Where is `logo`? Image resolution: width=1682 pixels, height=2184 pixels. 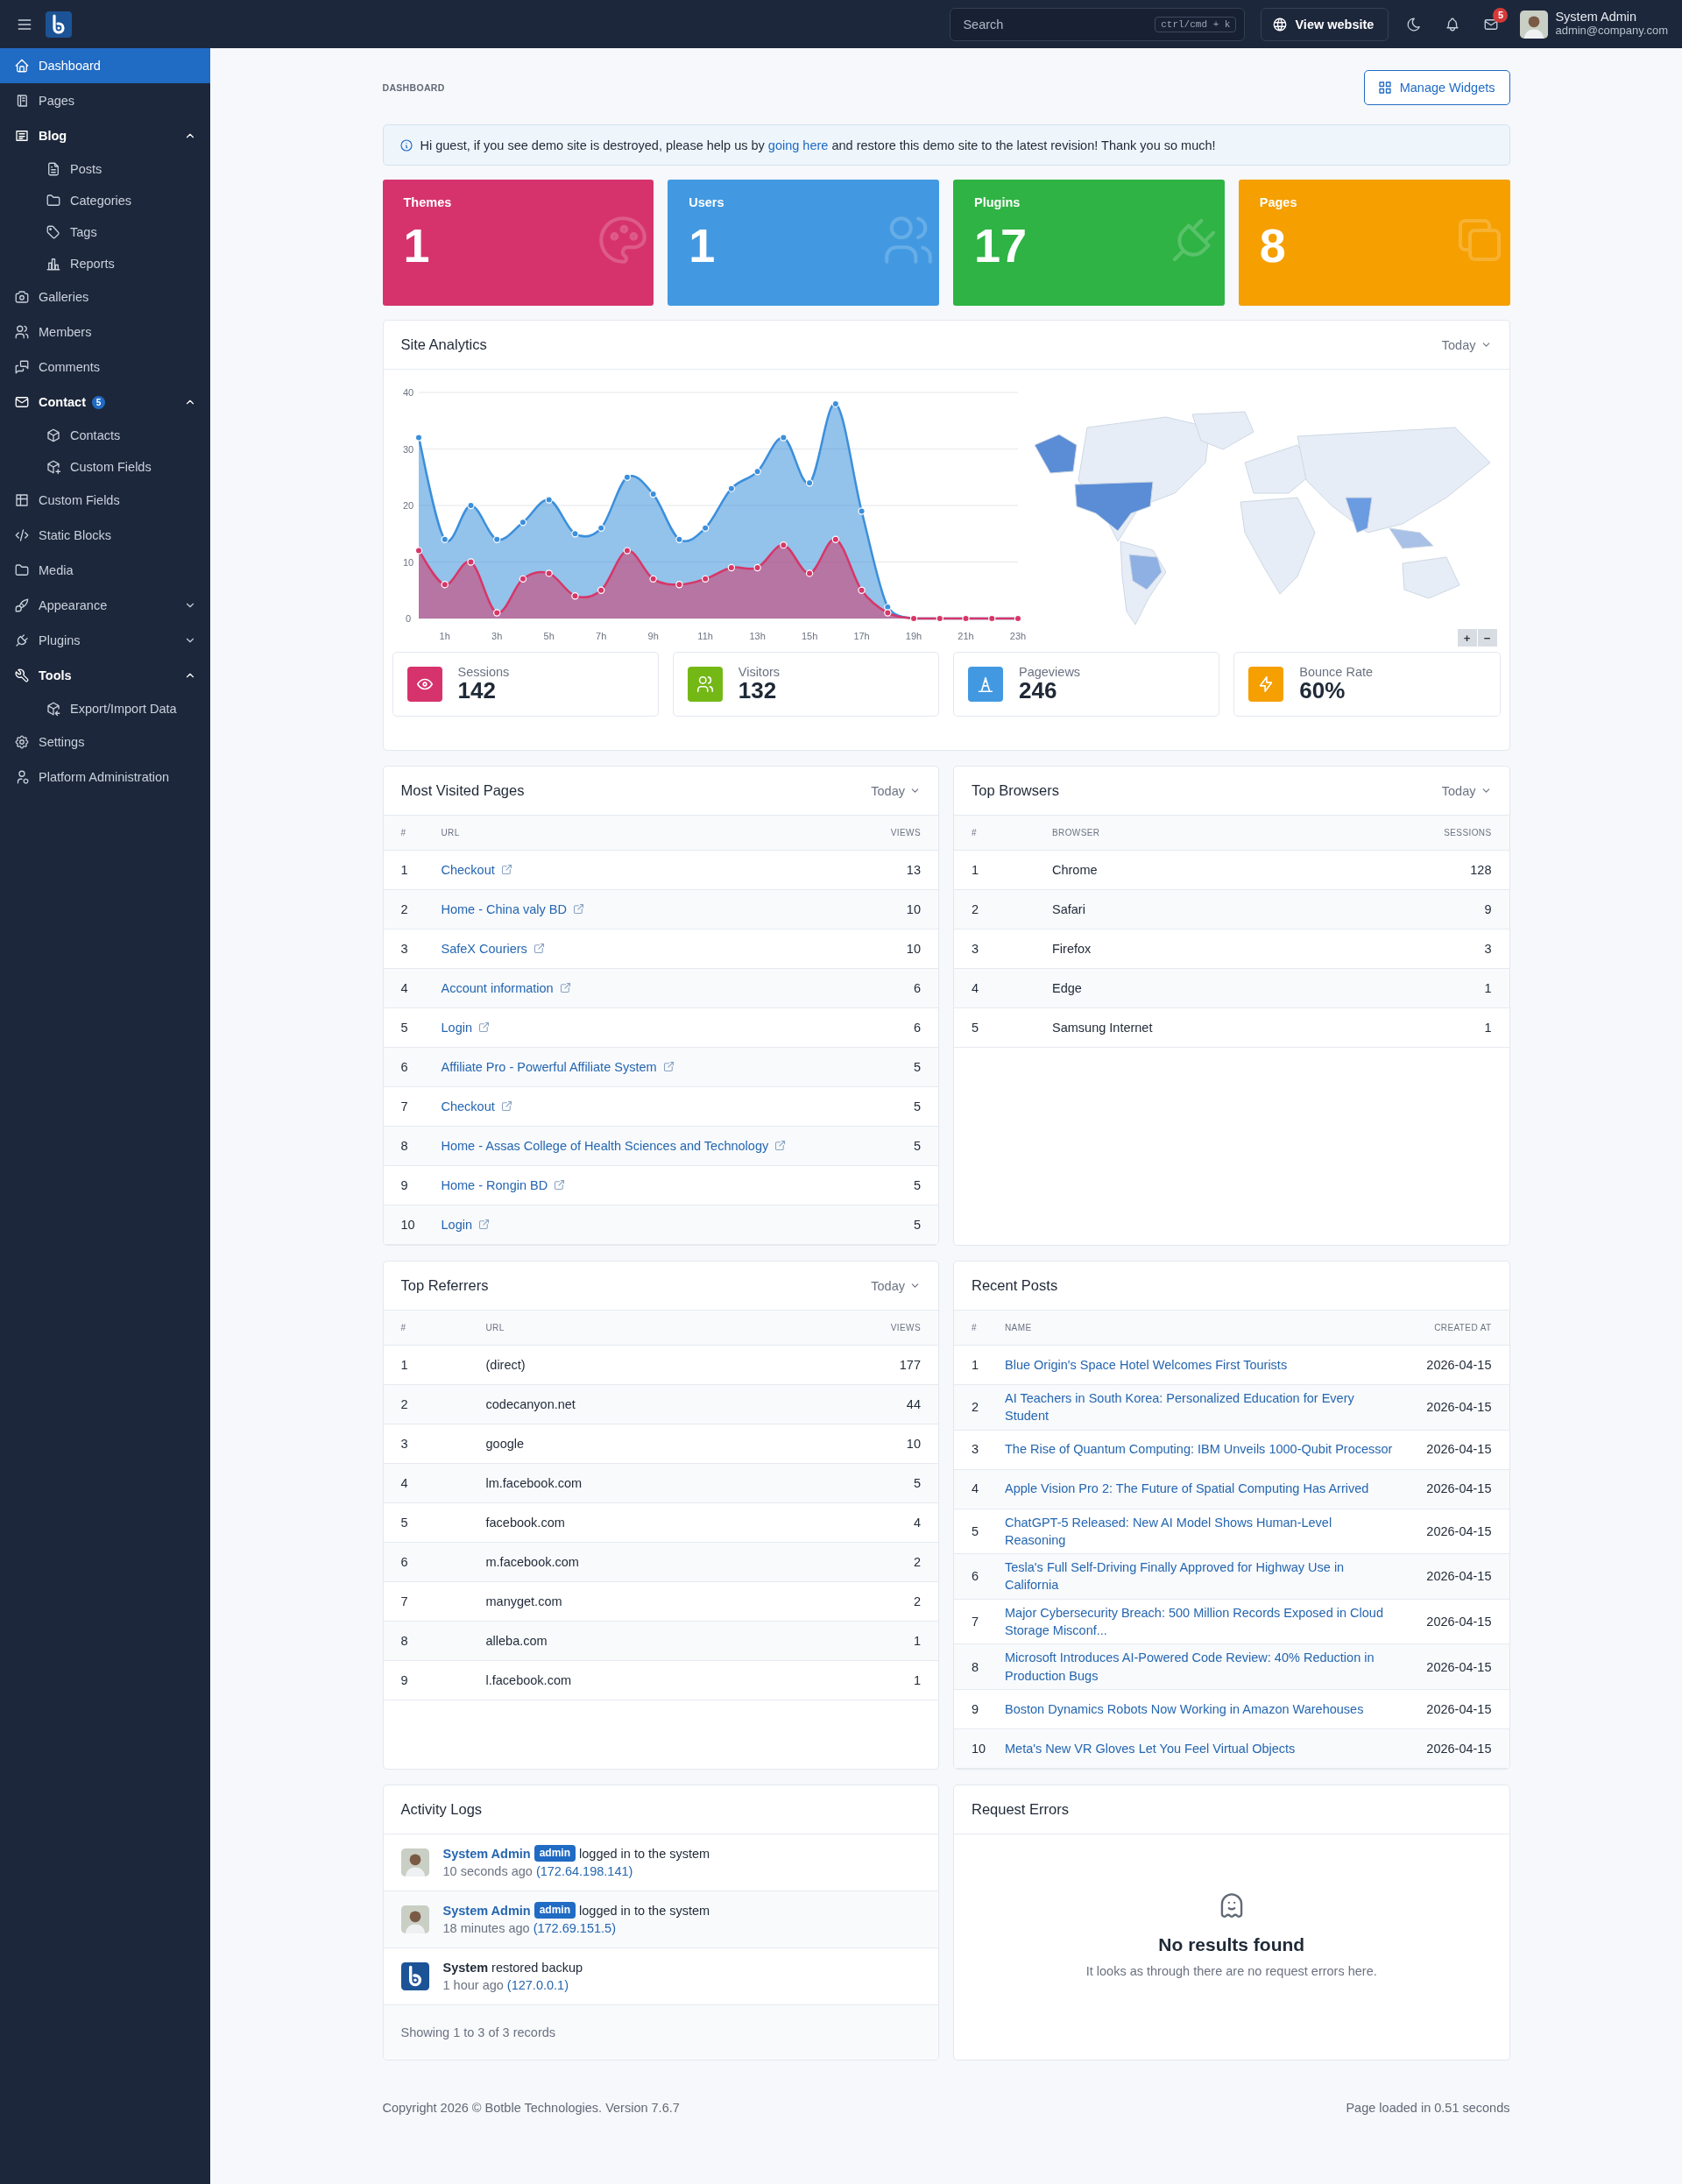
logo is located at coordinates (414, 1975).